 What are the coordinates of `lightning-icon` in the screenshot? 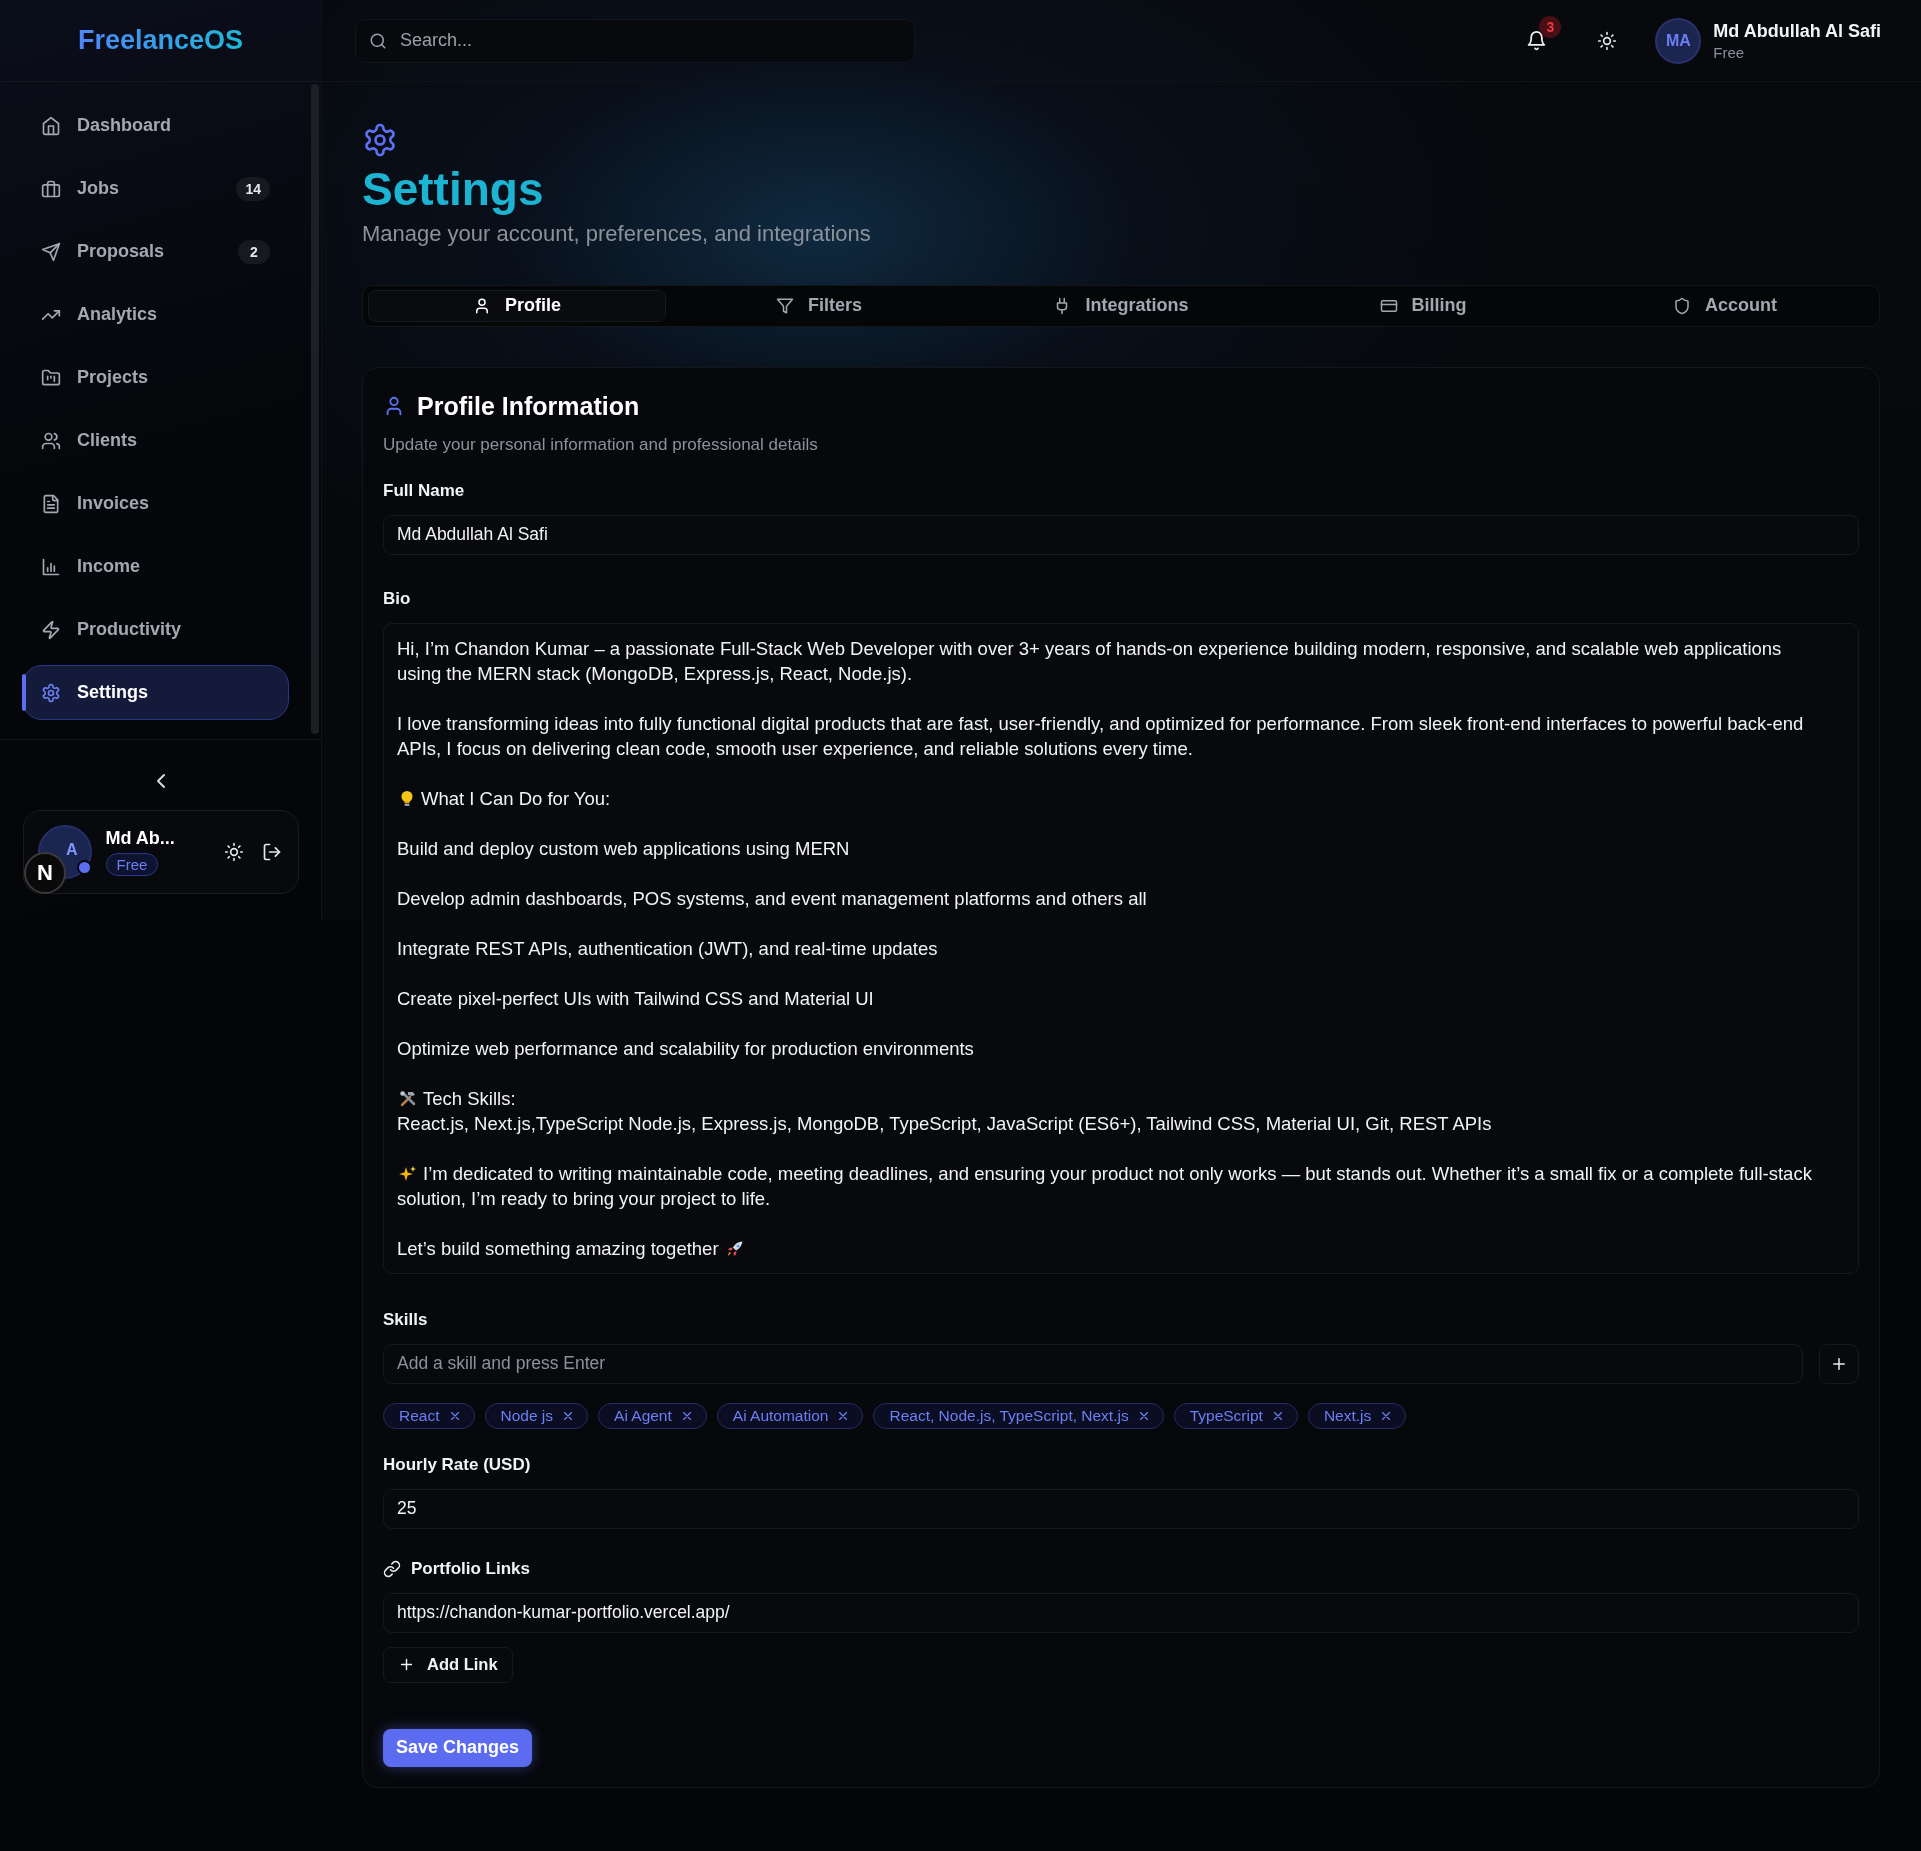 It's located at (51, 629).